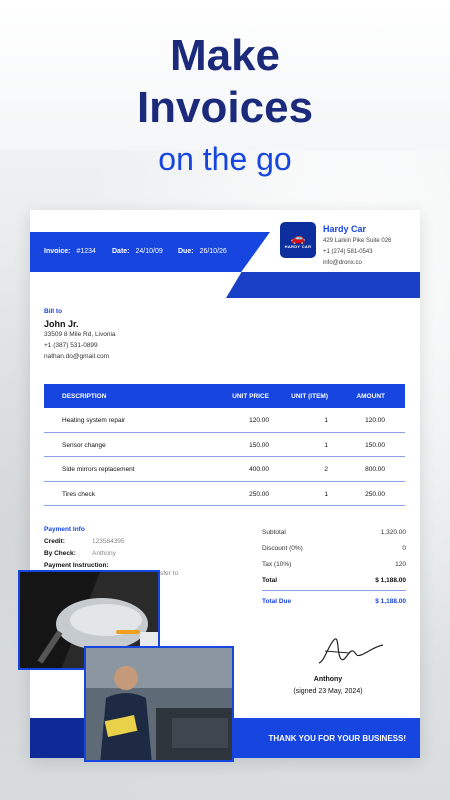 Image resolution: width=450 pixels, height=800 pixels. I want to click on credit-label: Credit:, so click(54, 541).